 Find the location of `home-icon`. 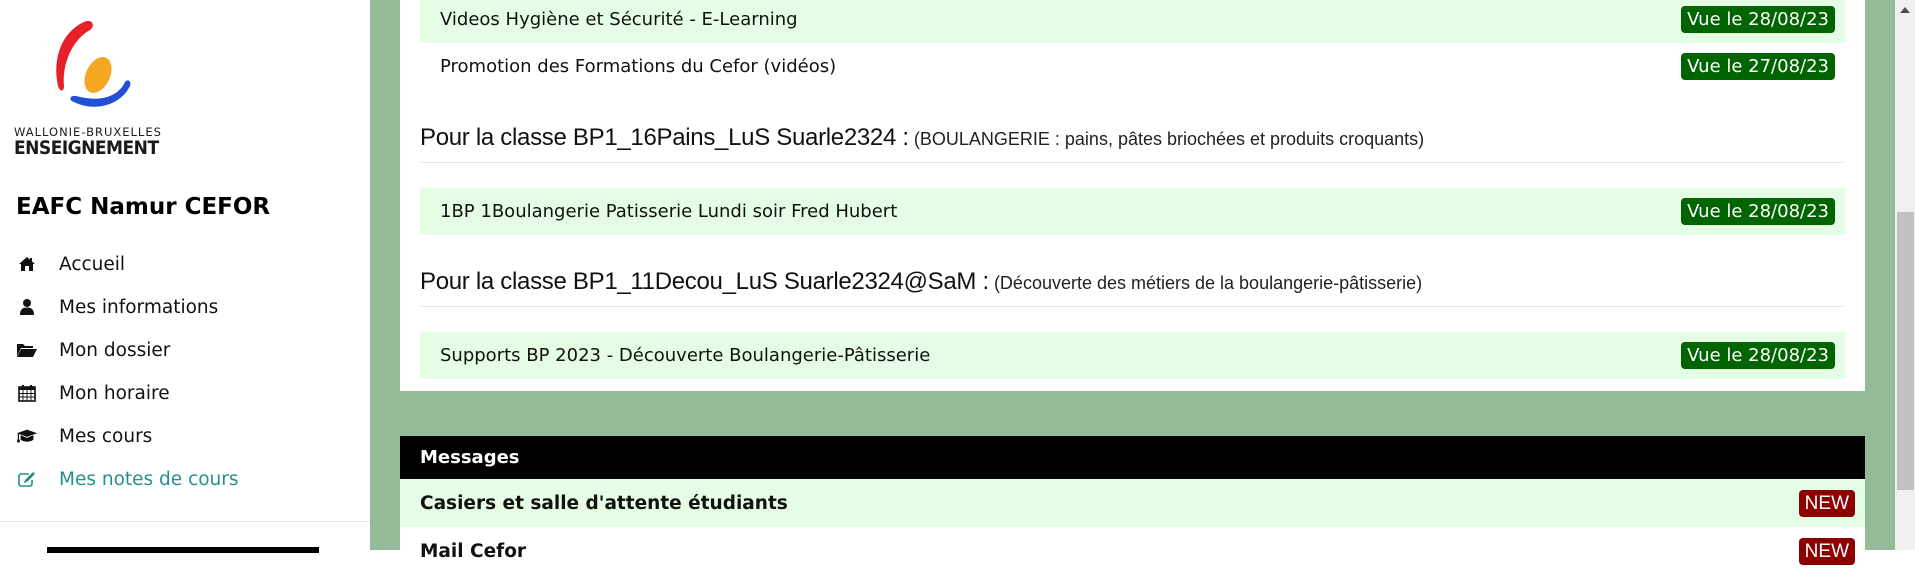

home-icon is located at coordinates (27, 264).